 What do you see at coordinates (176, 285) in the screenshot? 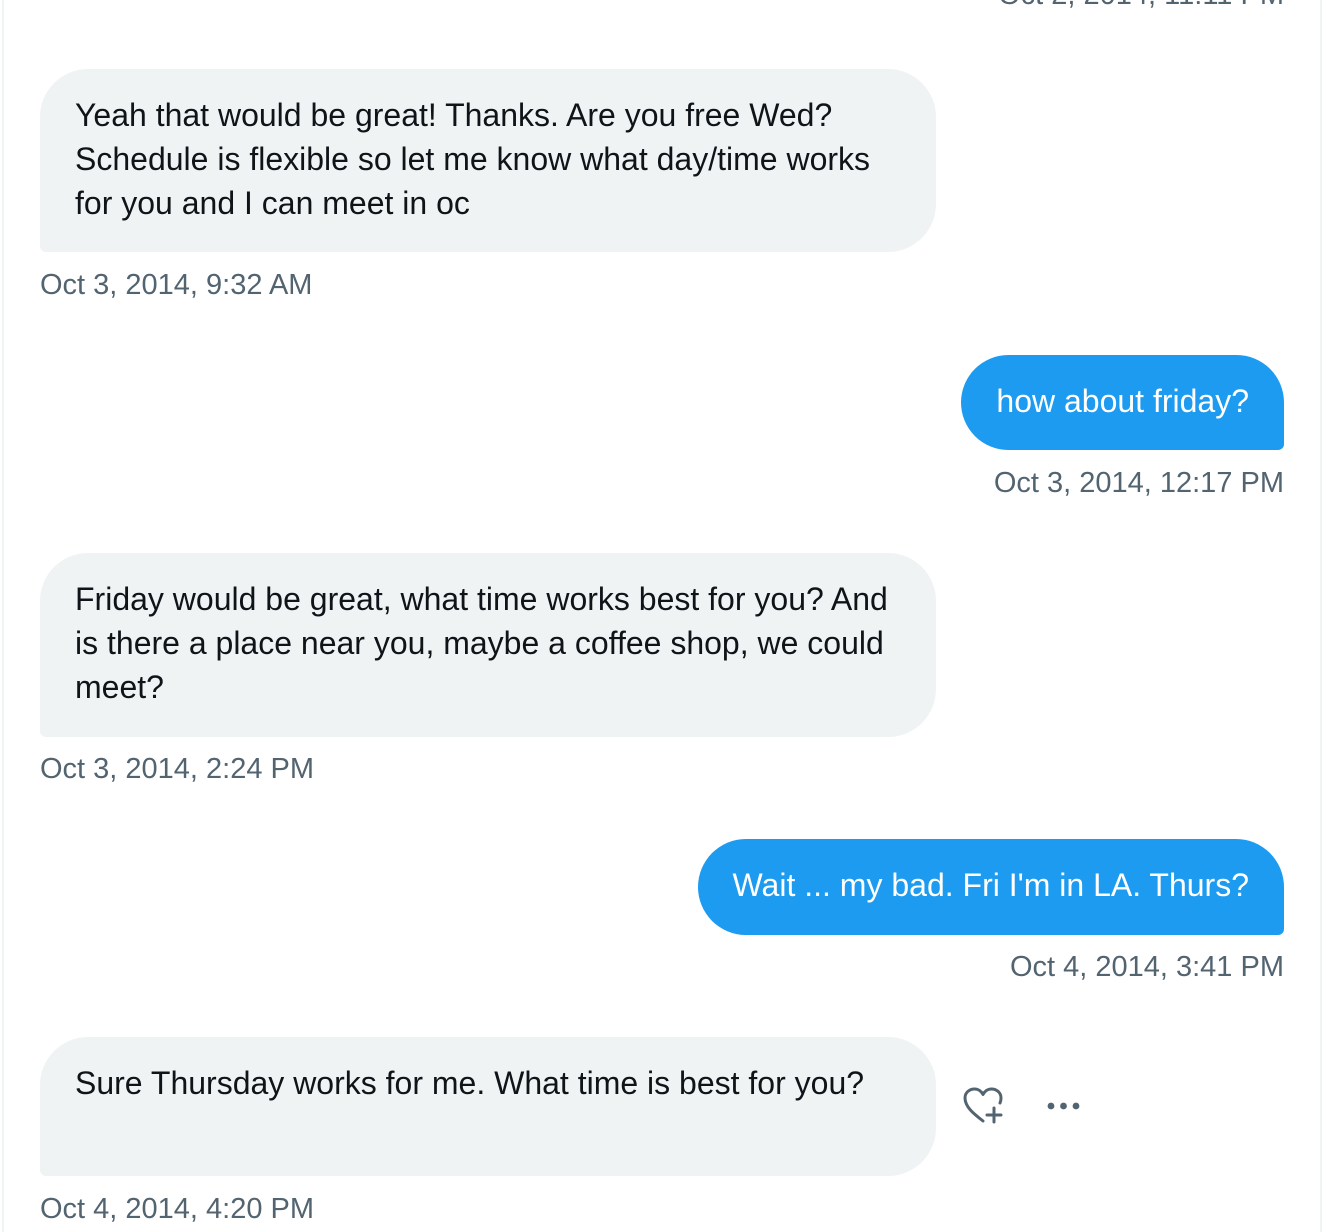
I see `message-timestamp: Oct 3, 2014, 9:32 AM` at bounding box center [176, 285].